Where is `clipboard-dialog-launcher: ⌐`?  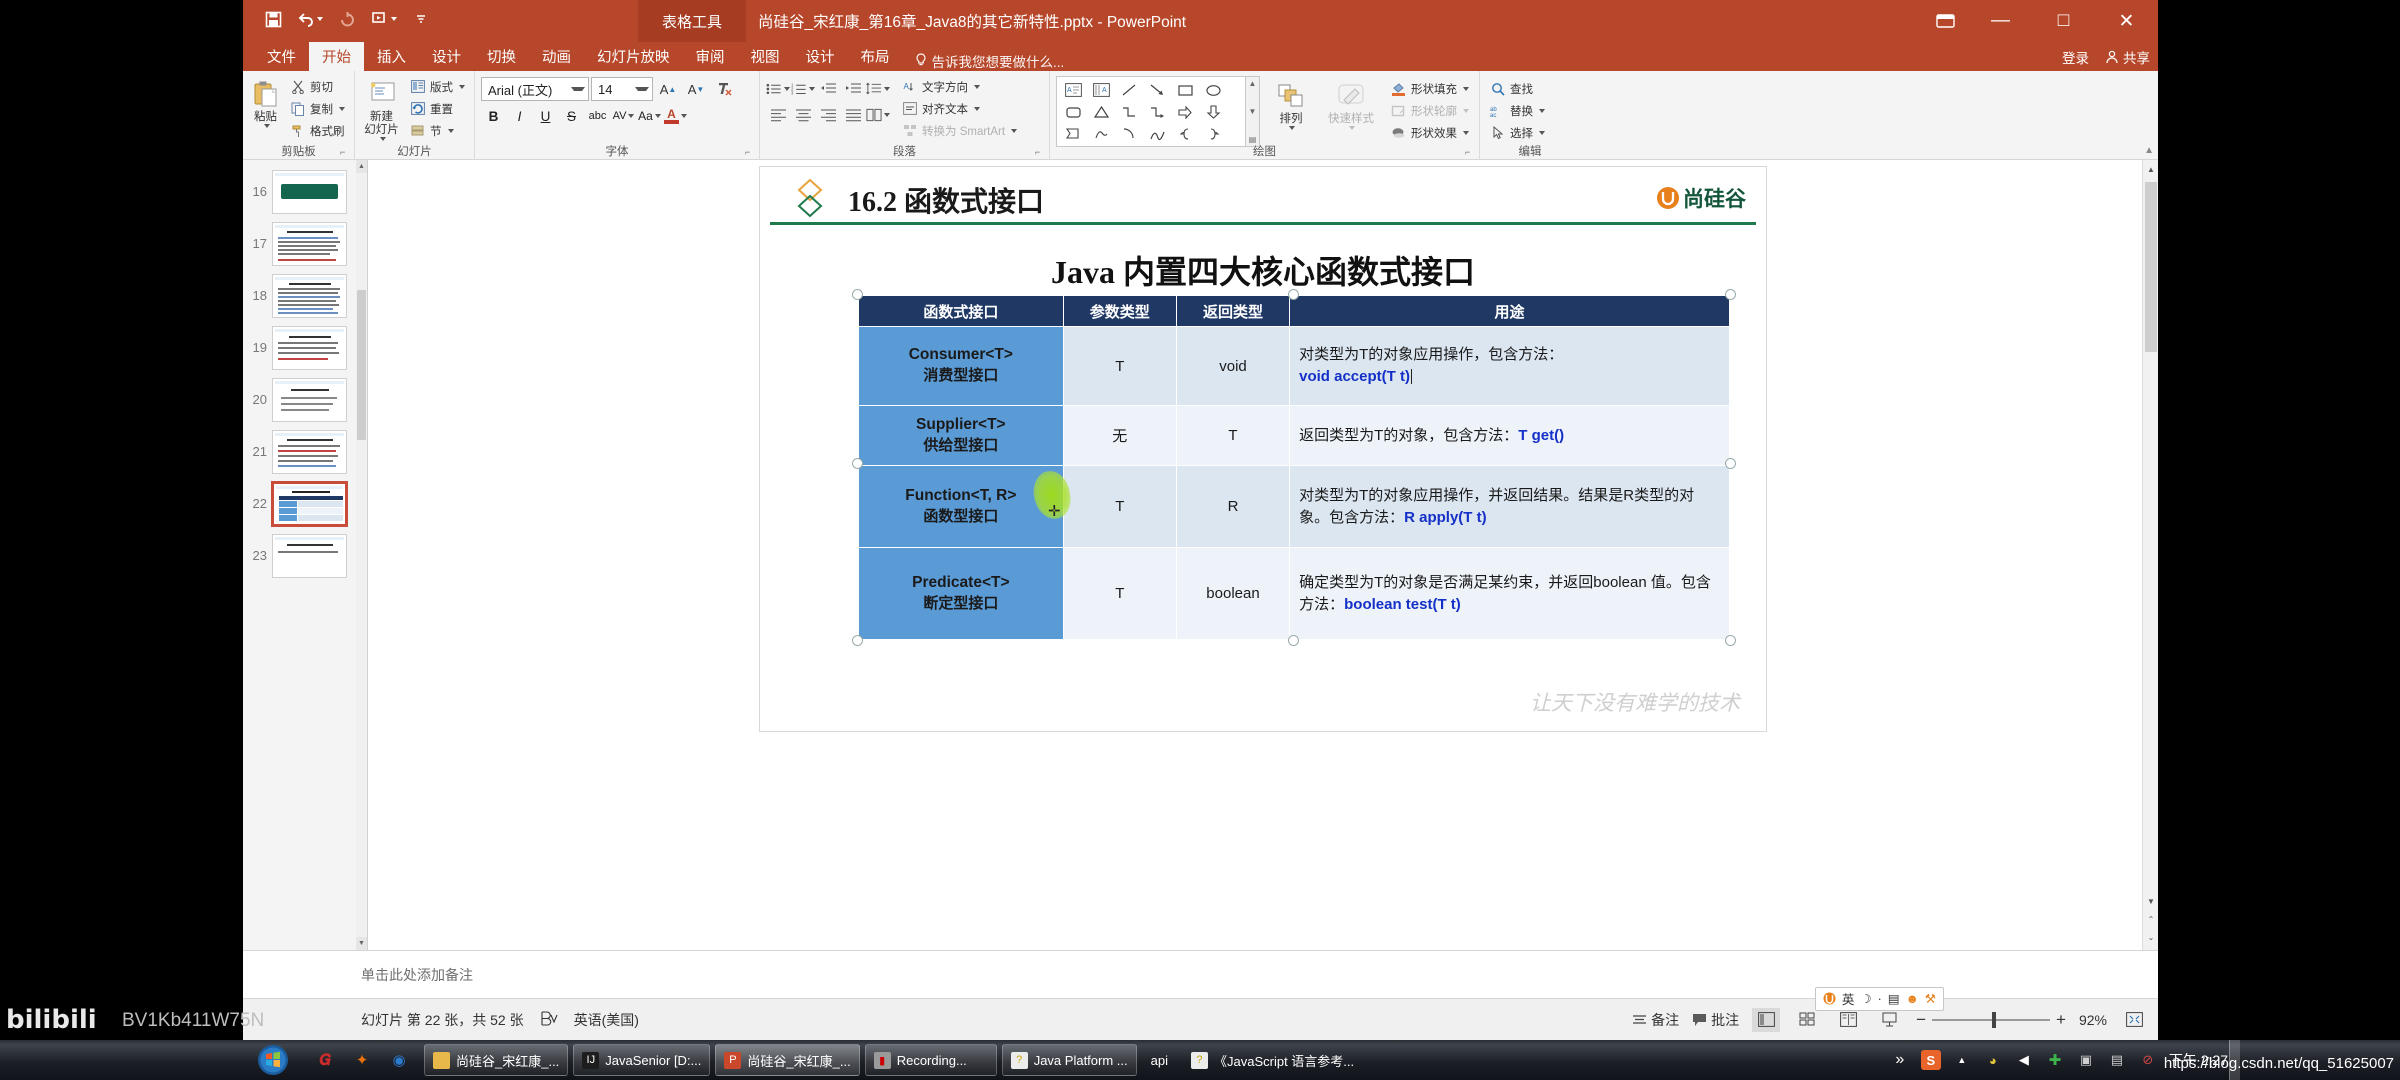
clipboard-dialog-launcher: ⌐ is located at coordinates (345, 152).